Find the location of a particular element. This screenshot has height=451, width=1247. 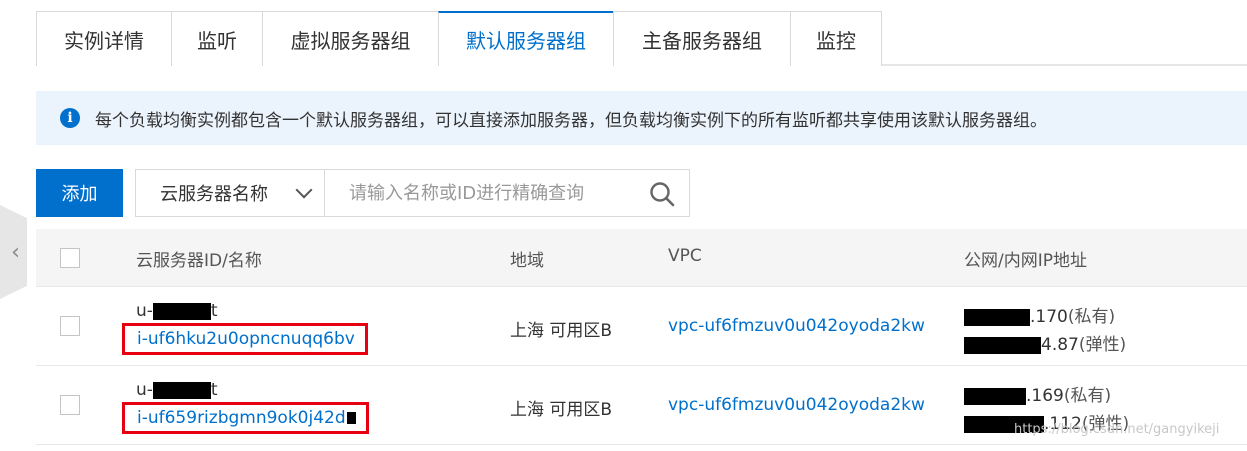

select-all-checkbox is located at coordinates (70, 258).